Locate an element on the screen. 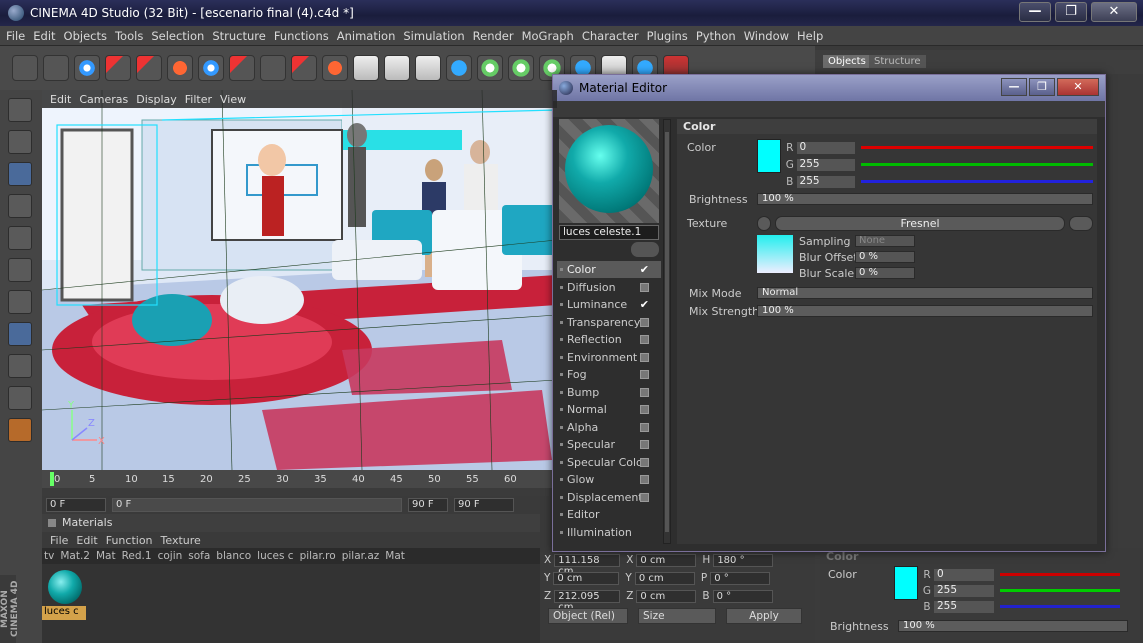 The image size is (1143, 643). timeline-ruler: 0 5 10 15 20 25 30 35 40 45 50 55 60 is located at coordinates (299, 479).